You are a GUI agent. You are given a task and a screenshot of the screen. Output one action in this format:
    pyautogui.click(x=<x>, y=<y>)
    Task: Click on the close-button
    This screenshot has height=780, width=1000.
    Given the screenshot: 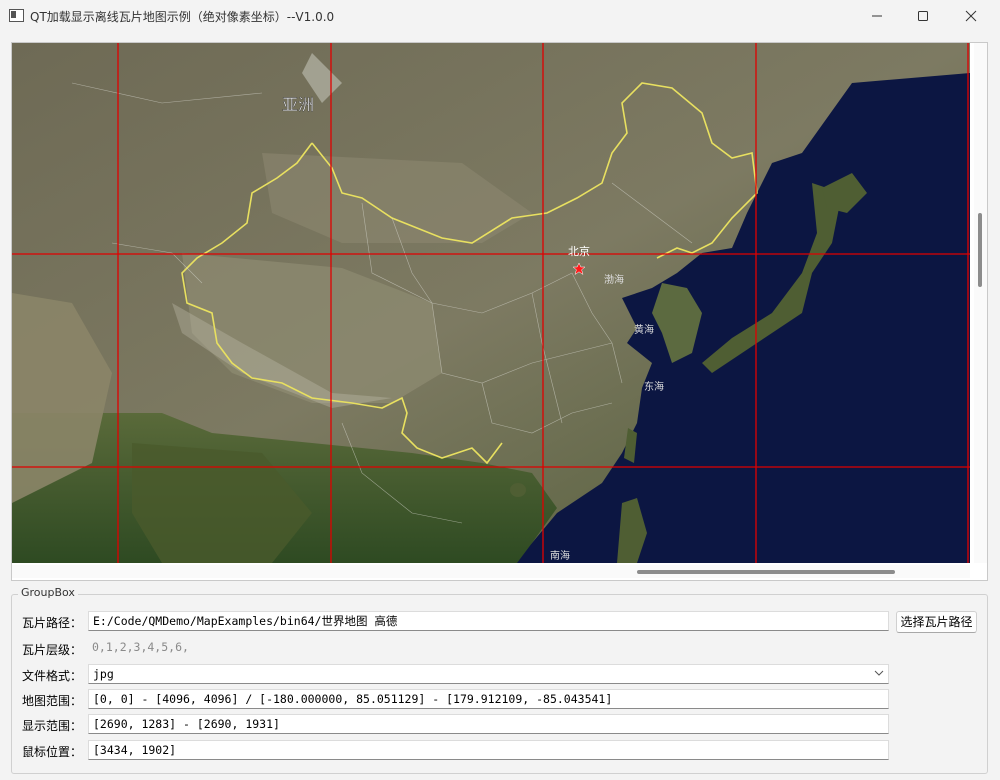 What is the action you would take?
    pyautogui.click(x=971, y=16)
    